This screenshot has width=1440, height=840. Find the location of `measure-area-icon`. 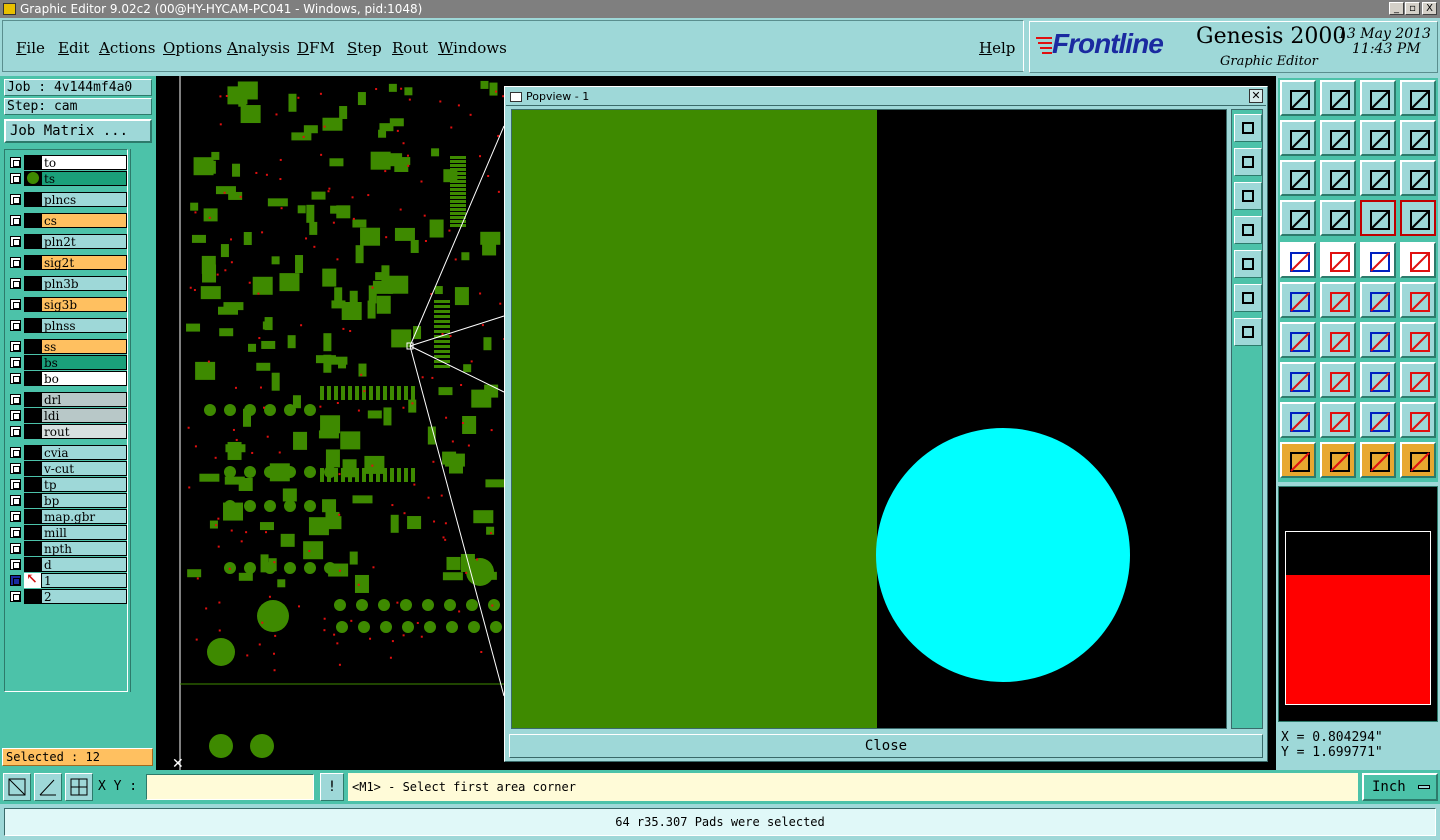

measure-area-icon is located at coordinates (1338, 260).